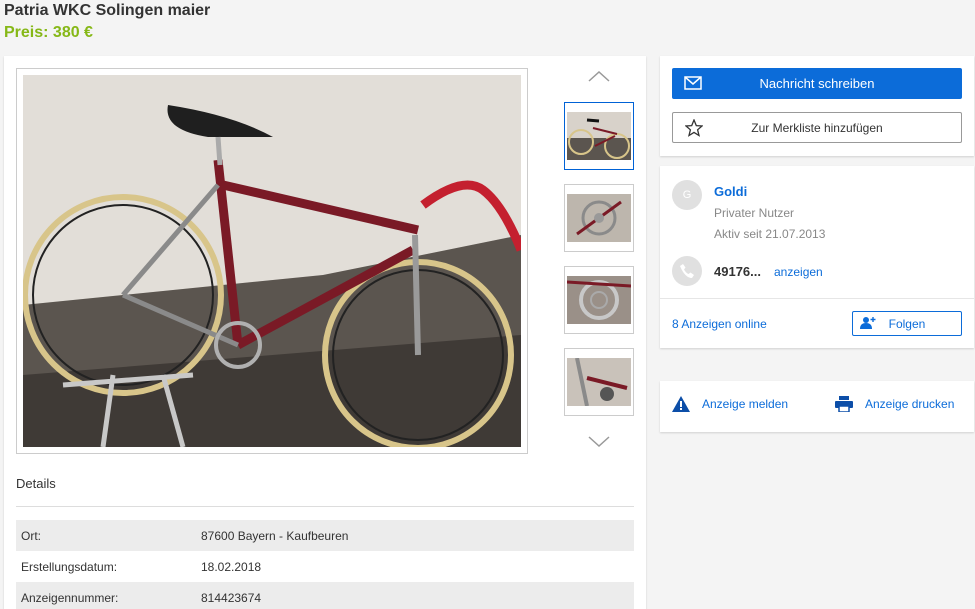 This screenshot has width=975, height=609. Describe the element at coordinates (745, 404) in the screenshot. I see `report-ad-label: Anzeige melden` at that location.